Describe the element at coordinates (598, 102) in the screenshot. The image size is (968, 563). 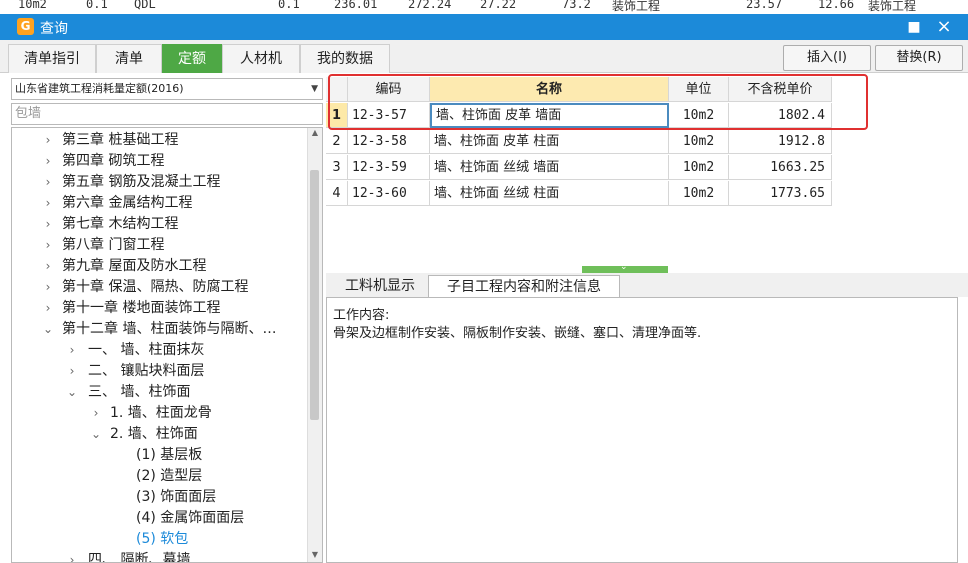
I see `highlight-annotation-box` at that location.